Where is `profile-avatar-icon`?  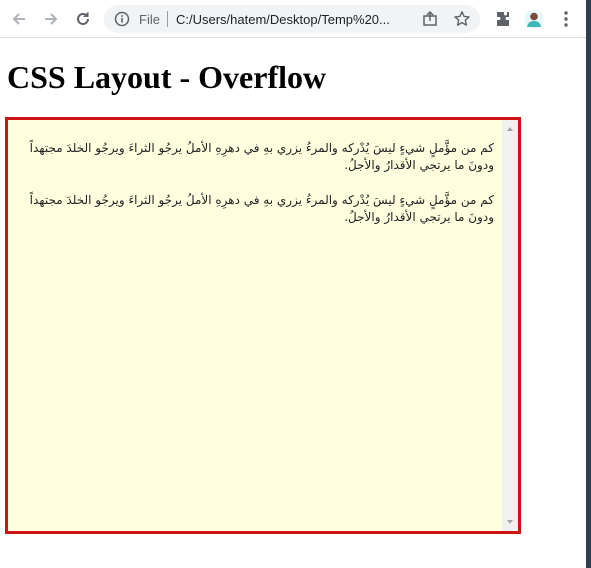
profile-avatar-icon is located at coordinates (534, 19).